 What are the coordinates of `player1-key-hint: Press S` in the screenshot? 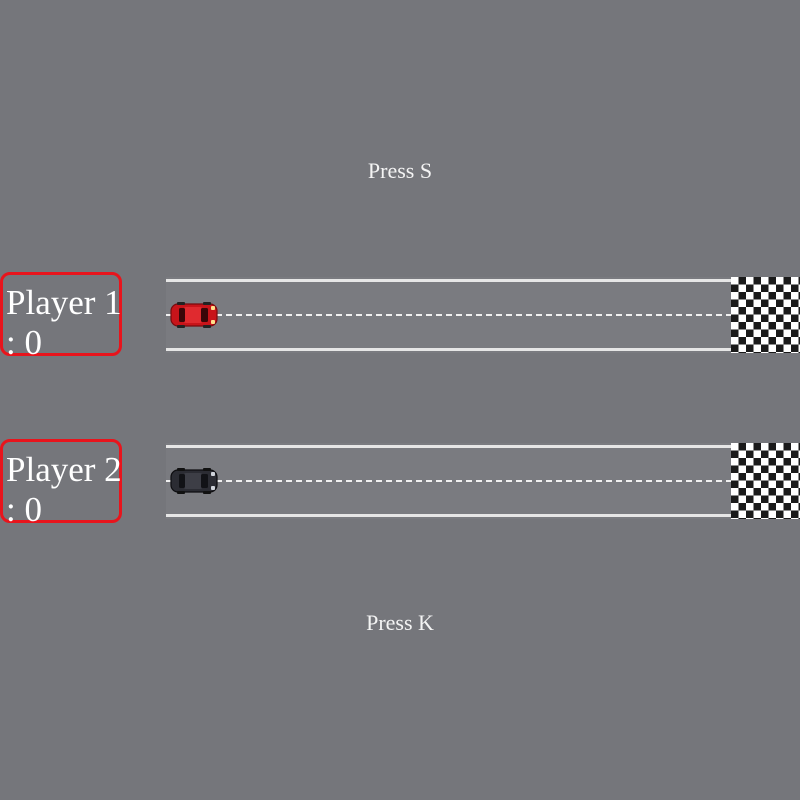 It's located at (400, 170).